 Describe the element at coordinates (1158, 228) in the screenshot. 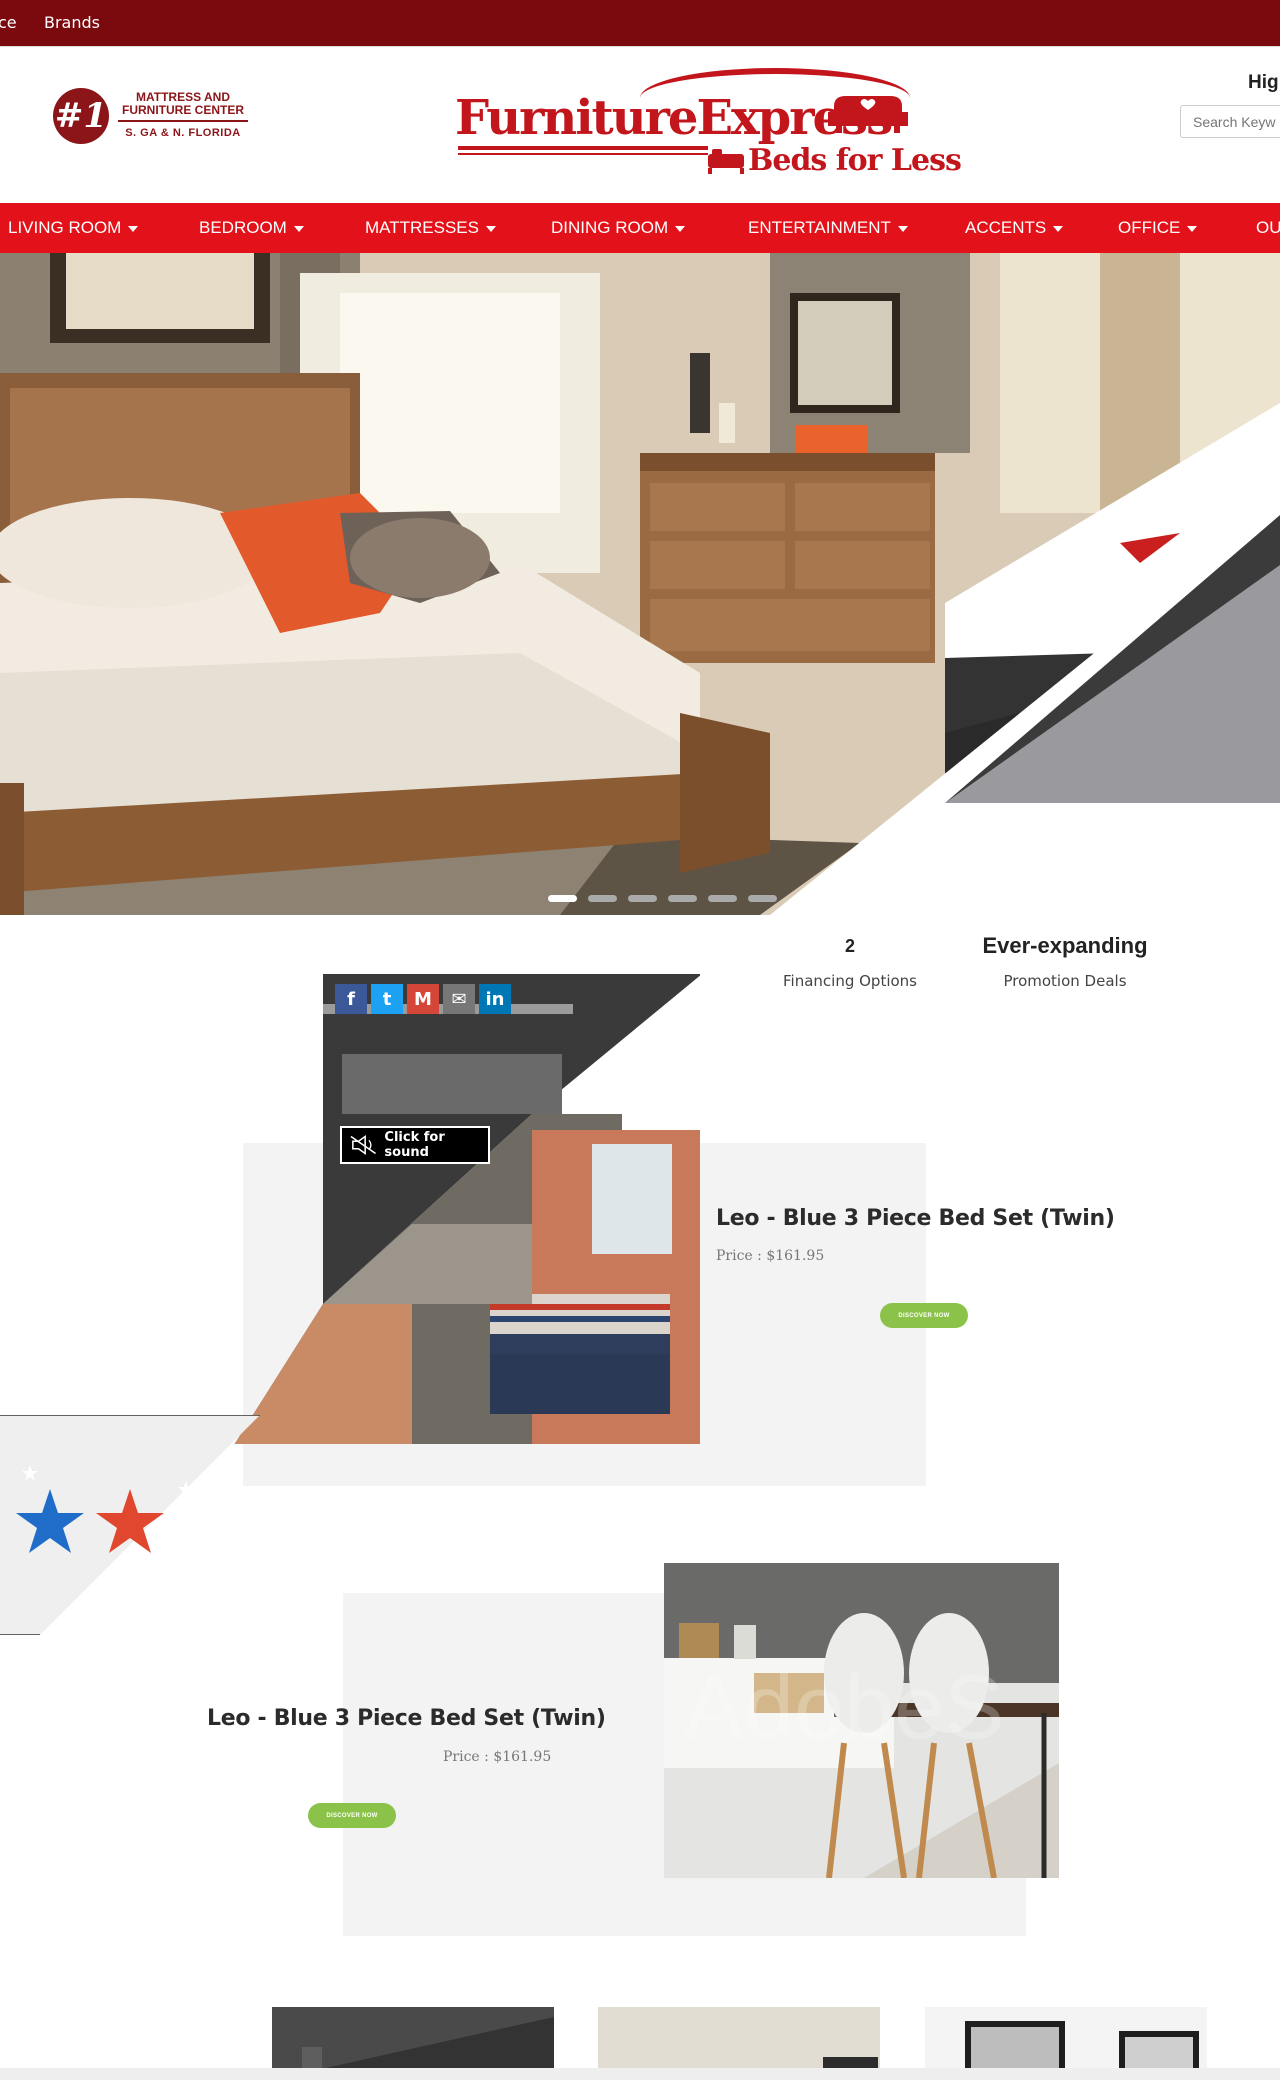

I see `nav-item-office: OFFICE` at that location.